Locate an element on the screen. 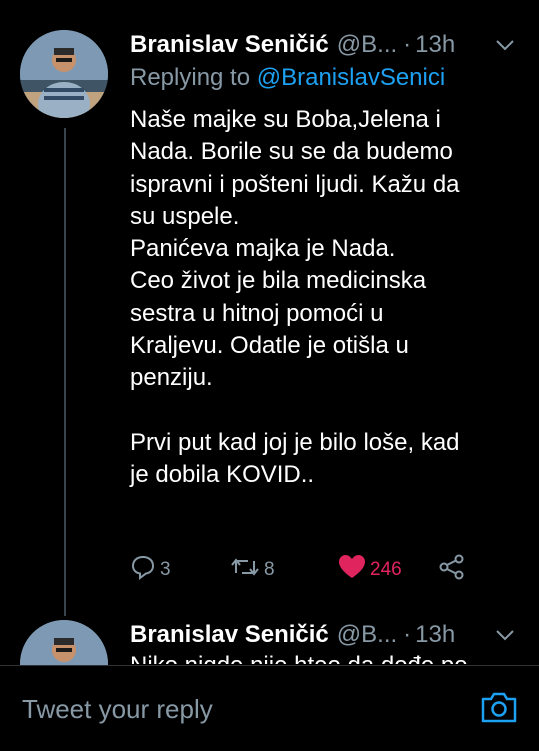 This screenshot has height=751, width=539. heart-icon is located at coordinates (354, 570).